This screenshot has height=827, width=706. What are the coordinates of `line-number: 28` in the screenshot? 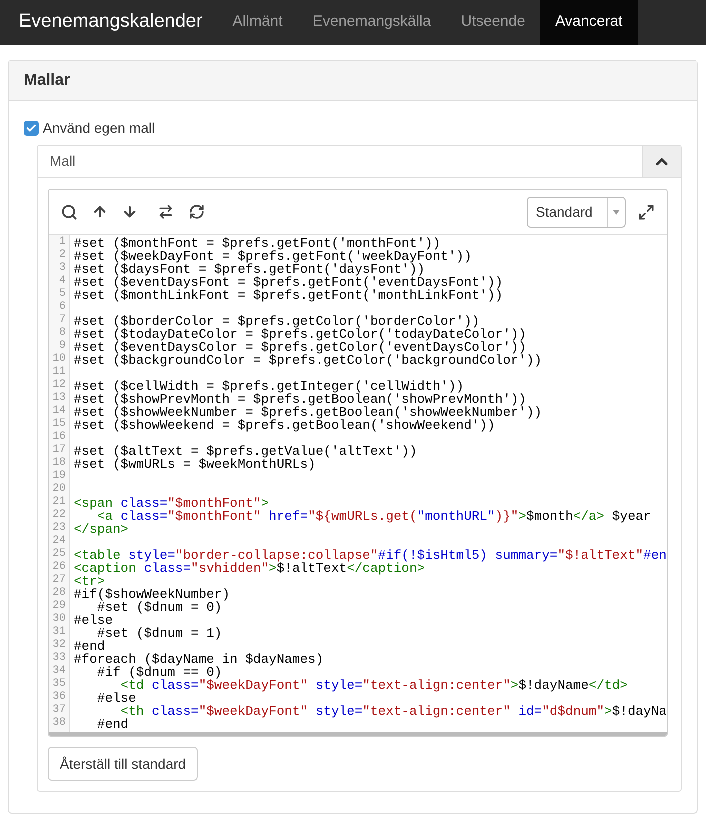 It's located at (59, 593).